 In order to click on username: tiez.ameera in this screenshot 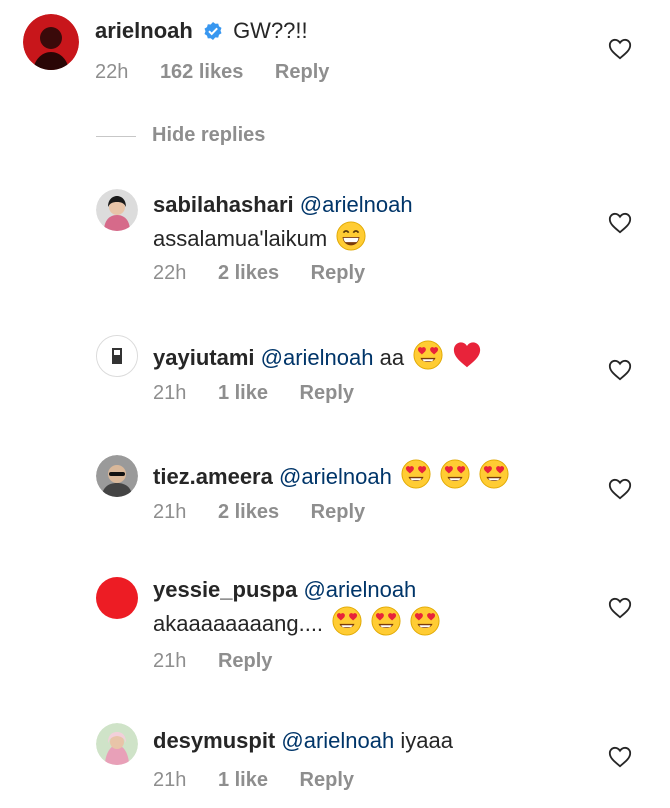, I will do `click(213, 476)`.